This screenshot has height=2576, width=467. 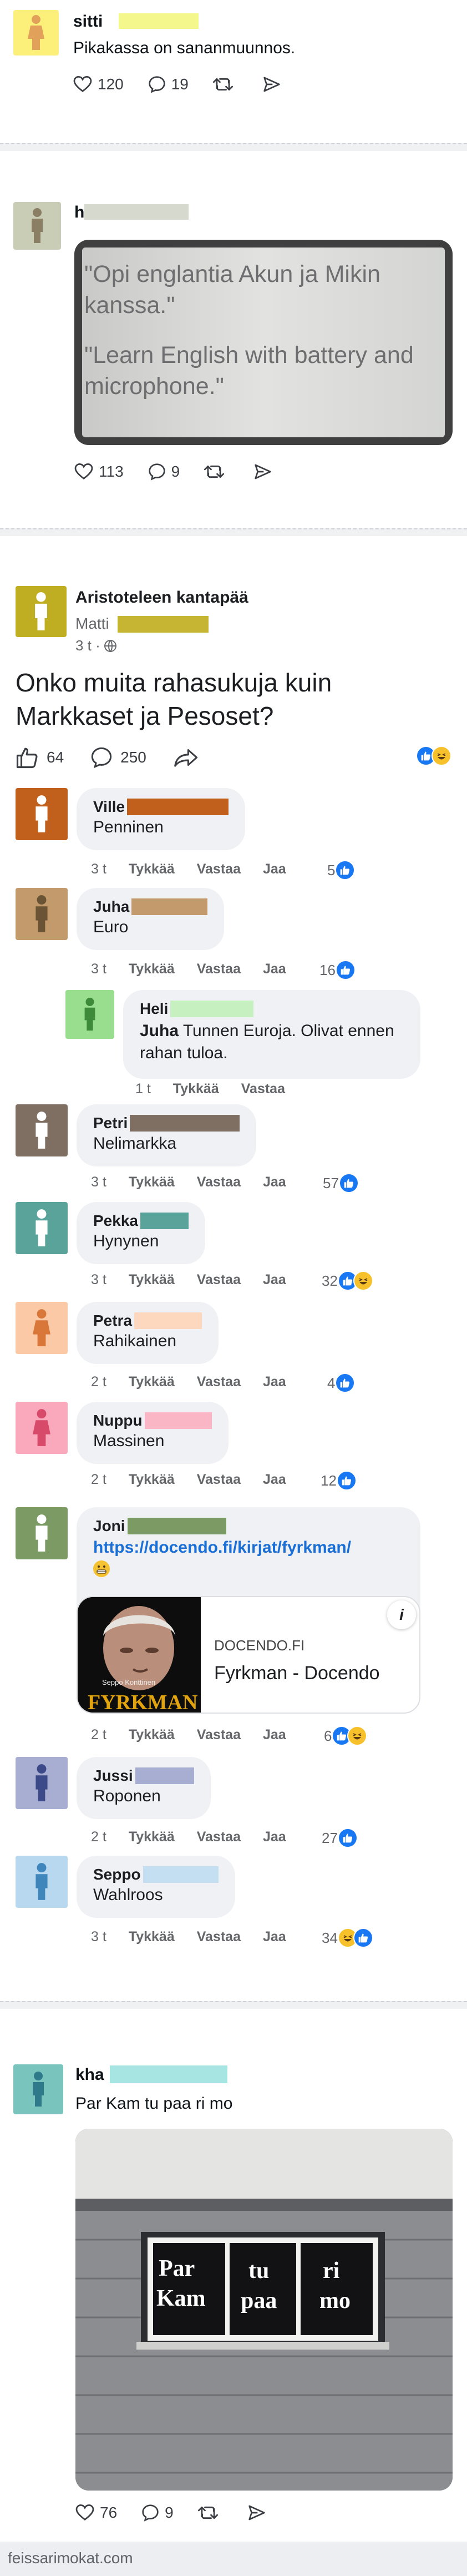 I want to click on post-time: 3 t ·, so click(x=96, y=645).